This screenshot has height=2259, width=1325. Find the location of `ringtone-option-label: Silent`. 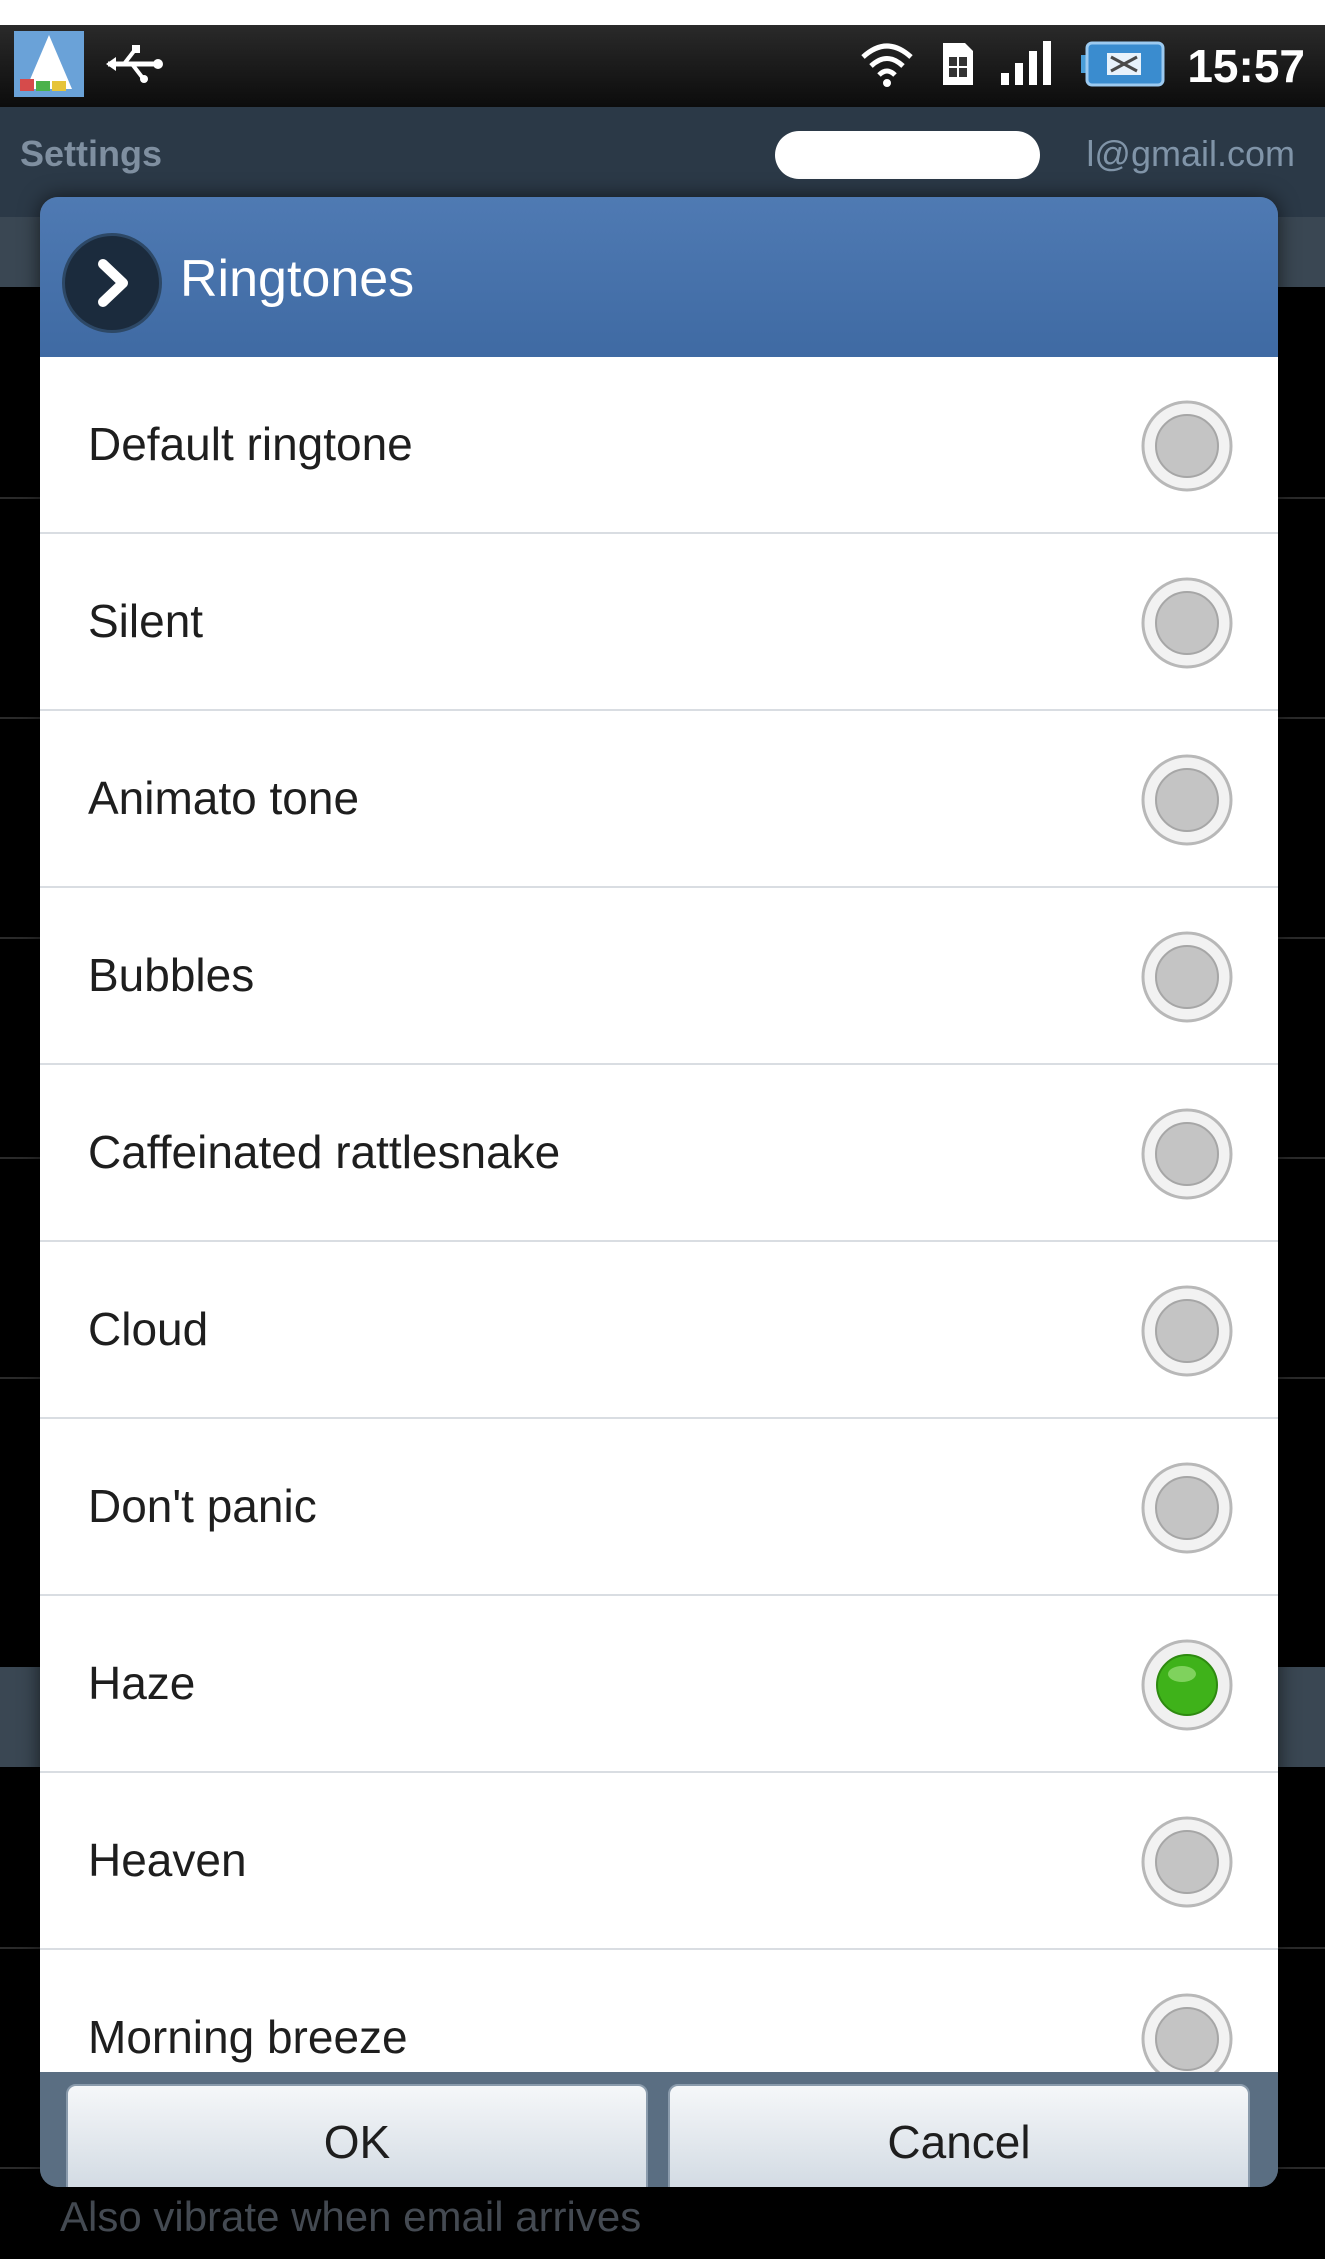

ringtone-option-label: Silent is located at coordinates (146, 621).